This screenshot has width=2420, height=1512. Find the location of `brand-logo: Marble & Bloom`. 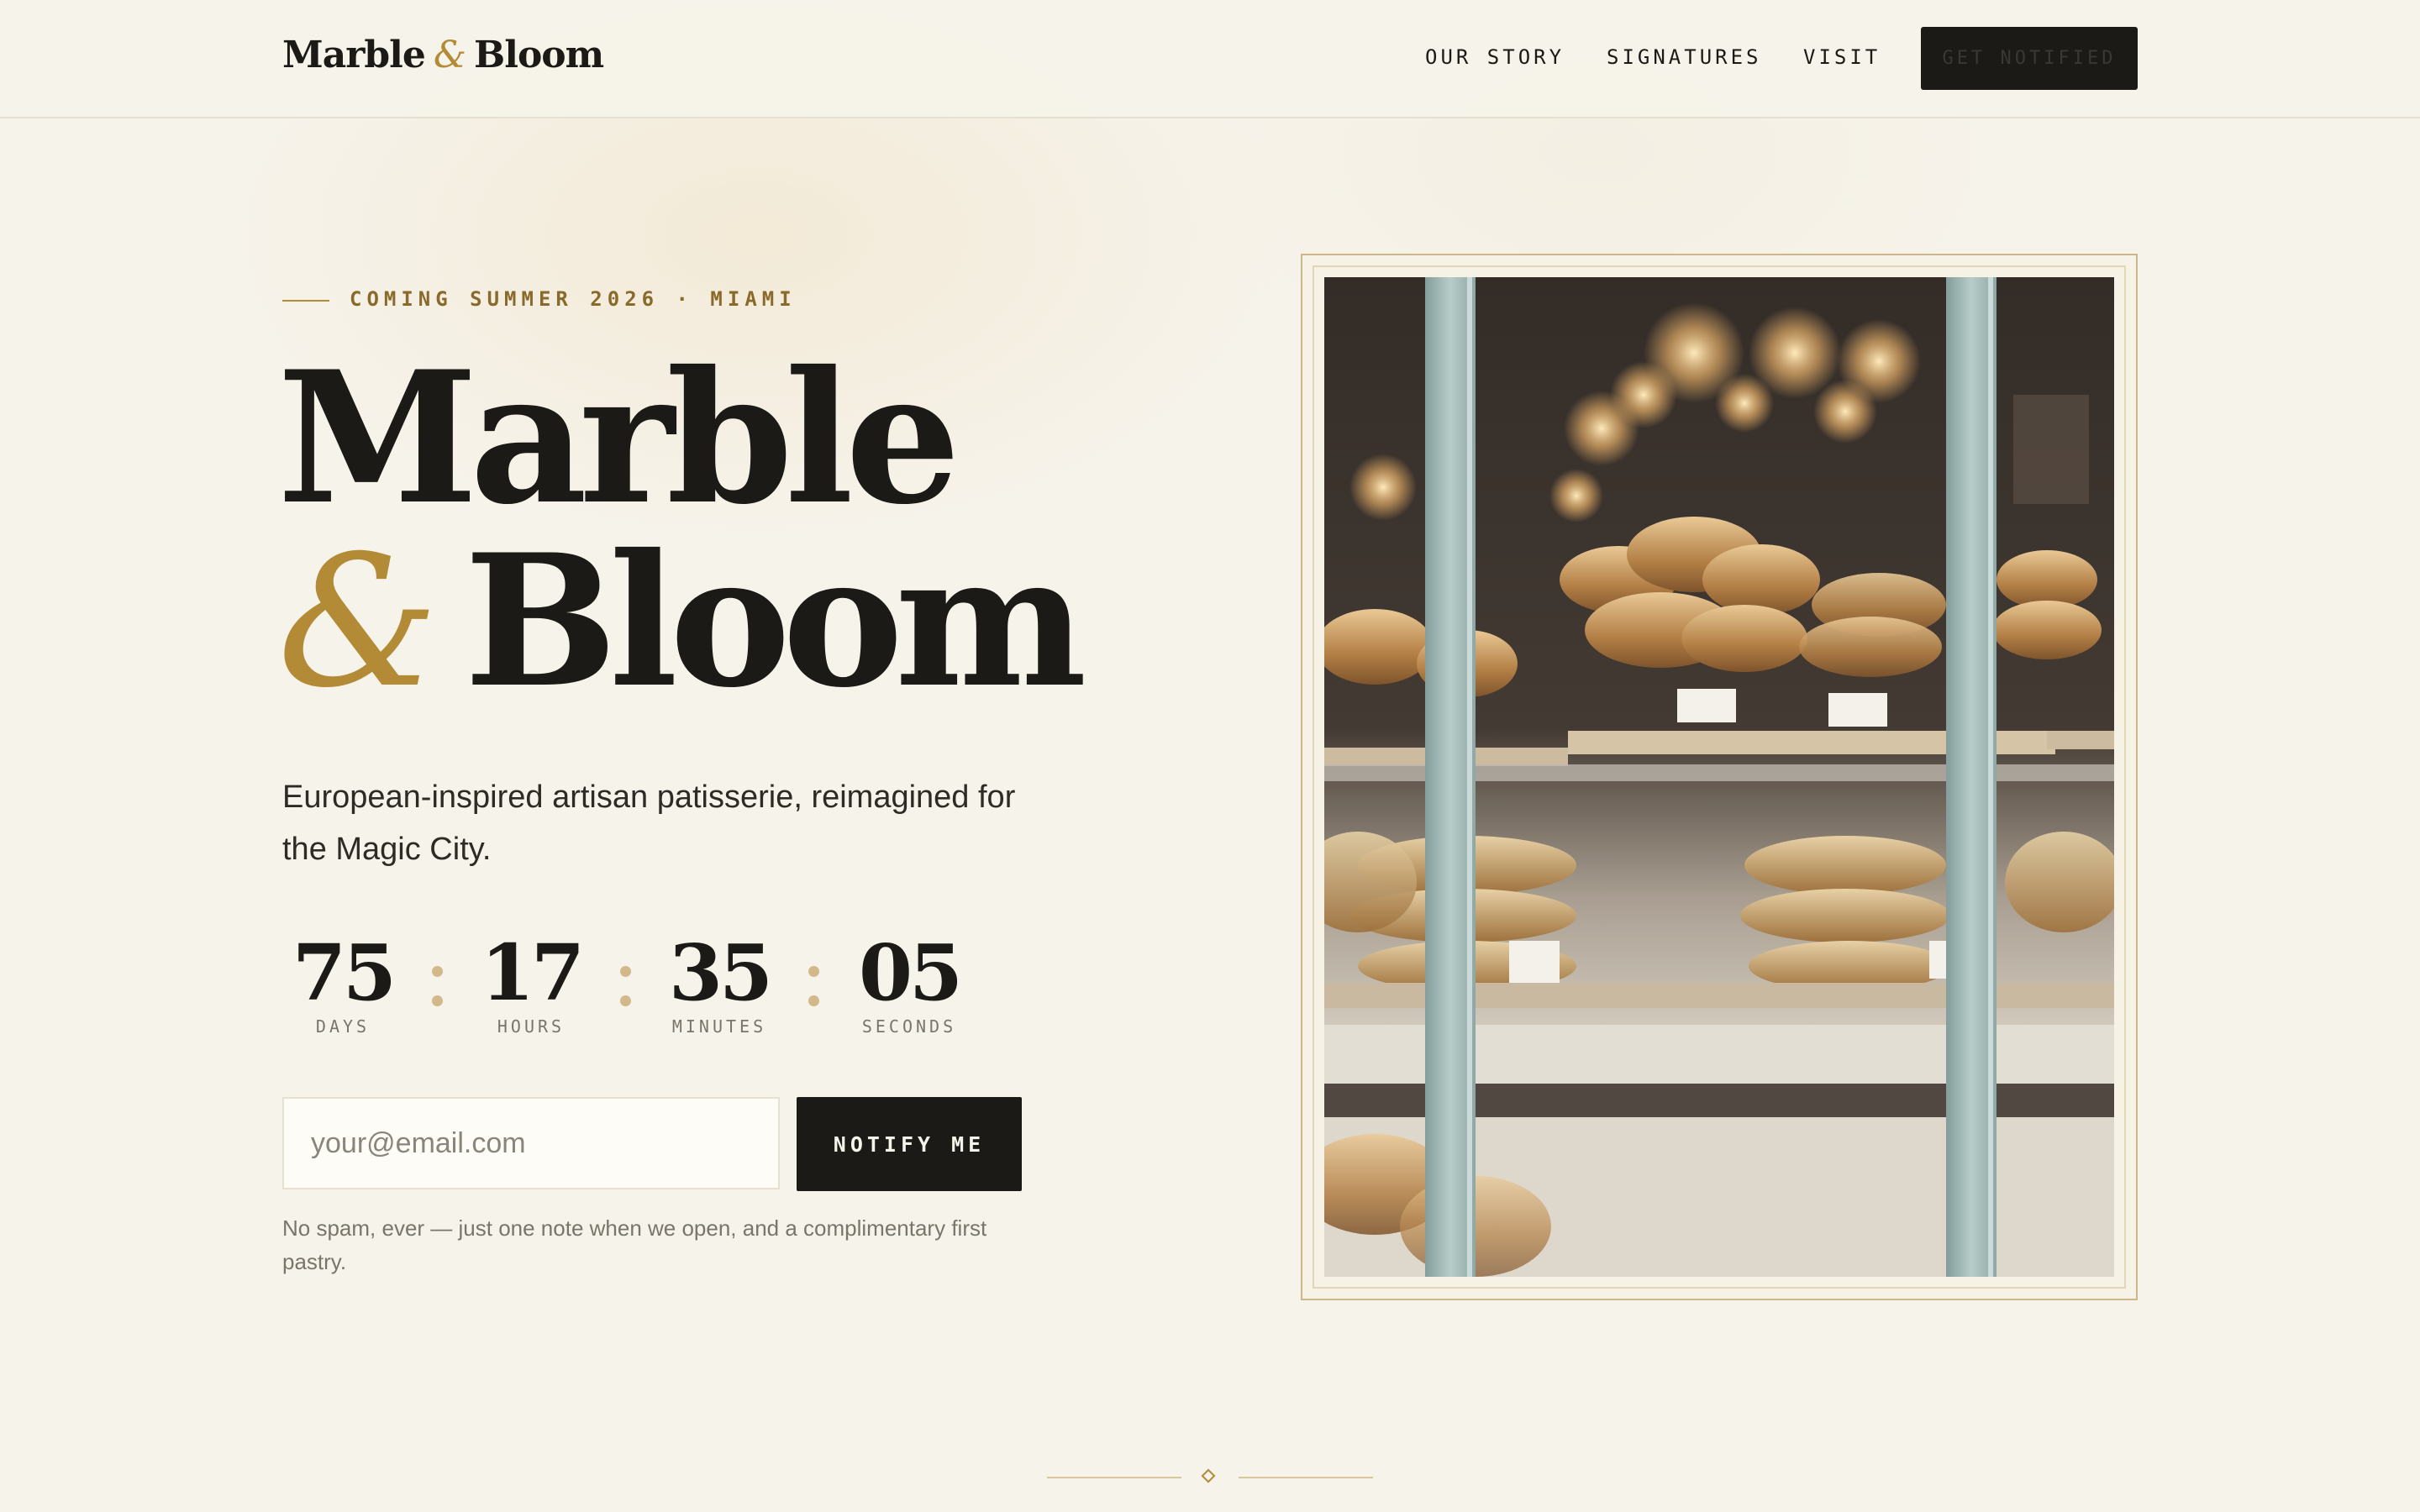

brand-logo: Marble & Bloom is located at coordinates (443, 55).